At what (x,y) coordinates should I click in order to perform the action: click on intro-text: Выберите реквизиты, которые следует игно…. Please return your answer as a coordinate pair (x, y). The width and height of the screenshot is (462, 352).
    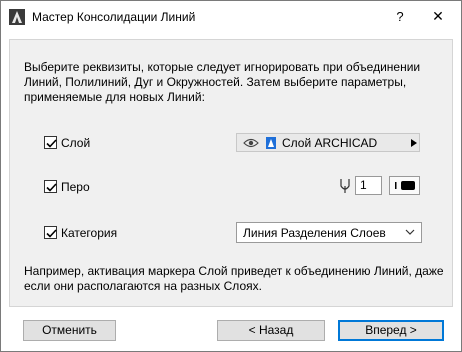
    Looking at the image, I should click on (222, 82).